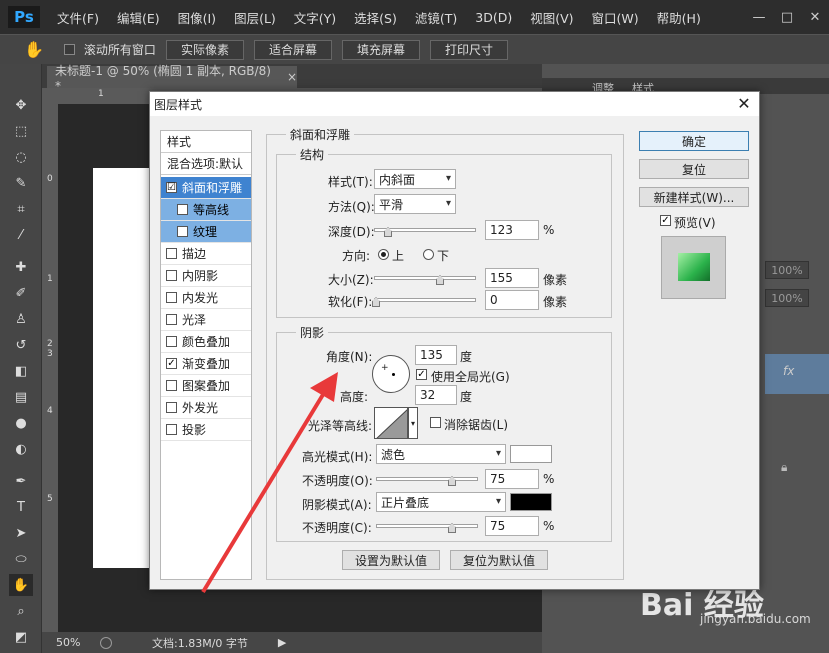  Describe the element at coordinates (21, 423) in the screenshot. I see `blur-tool-icon: ●` at that location.